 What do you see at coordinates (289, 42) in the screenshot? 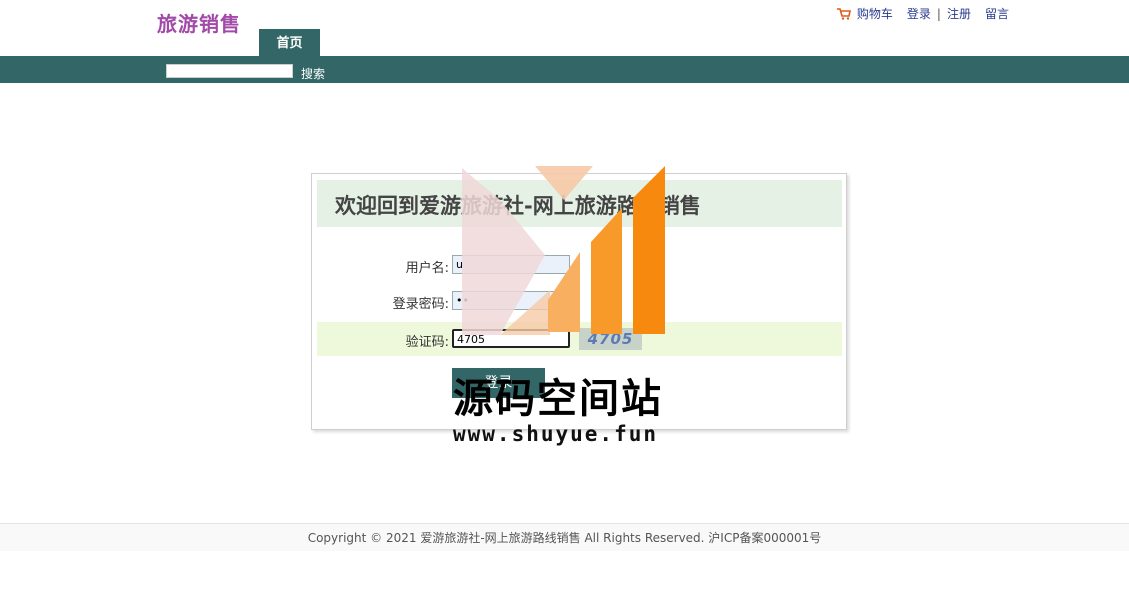
I see `tab-home: 首页` at bounding box center [289, 42].